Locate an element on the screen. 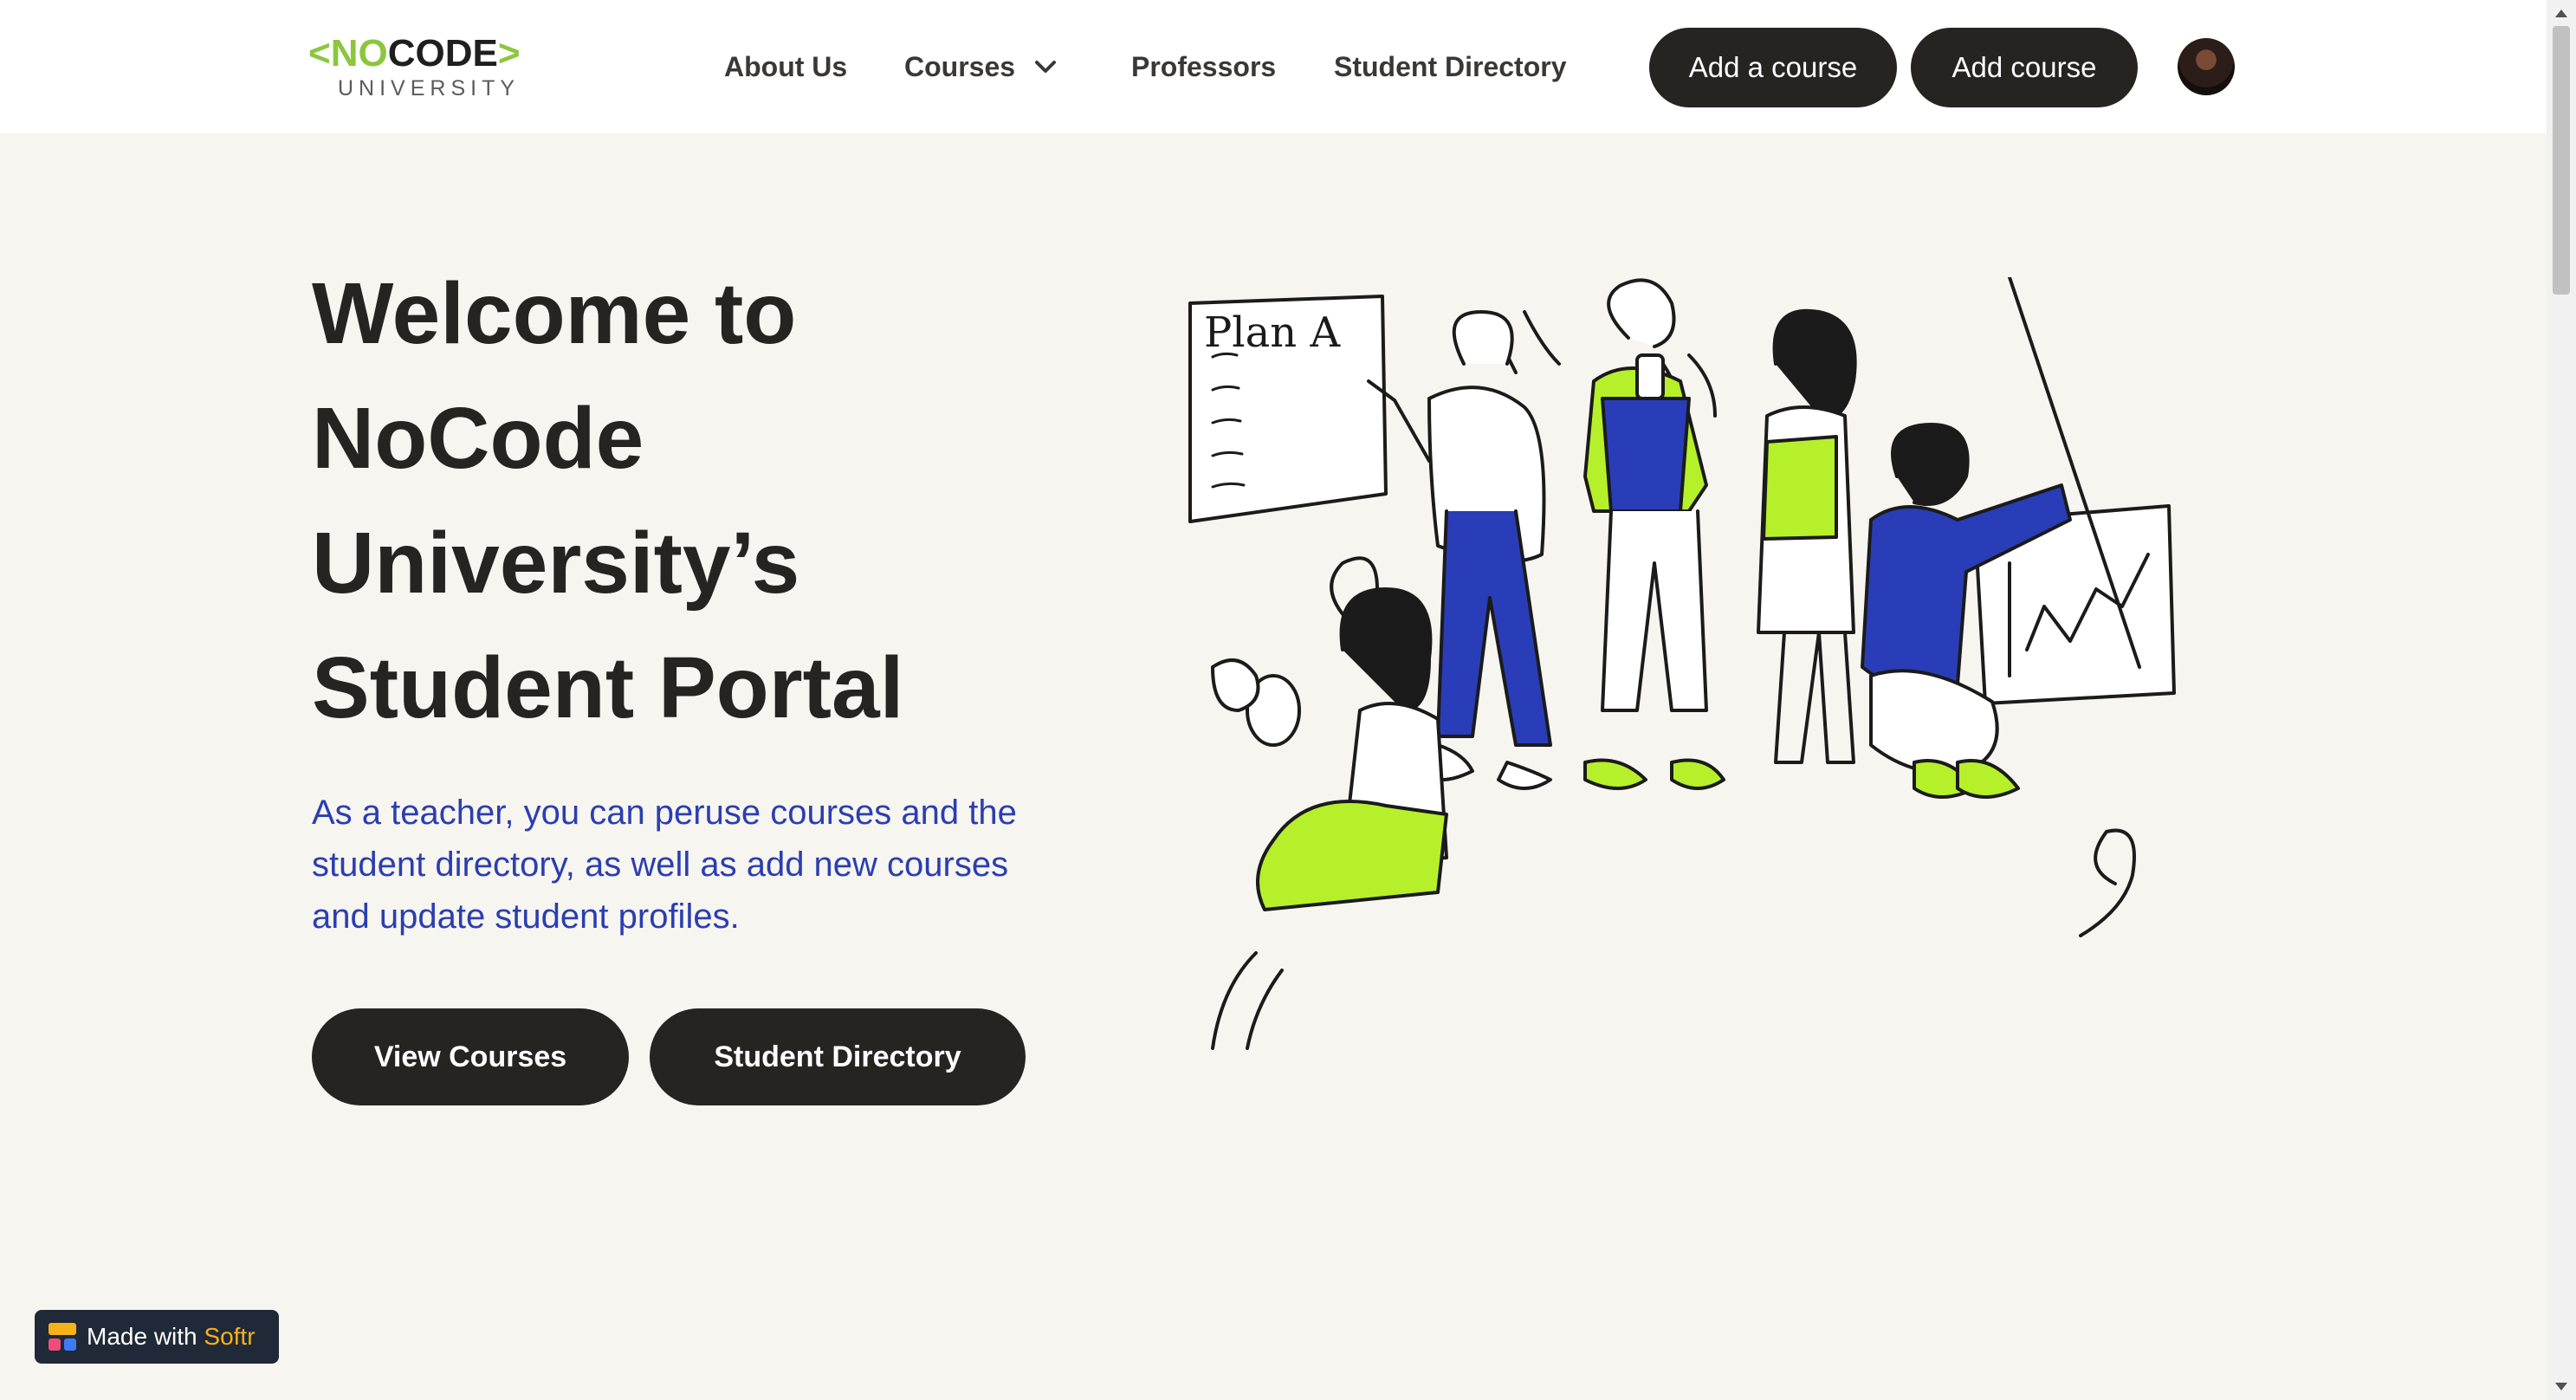 Image resolution: width=2576 pixels, height=1400 pixels. whiteboard-text: Plan A is located at coordinates (1272, 332).